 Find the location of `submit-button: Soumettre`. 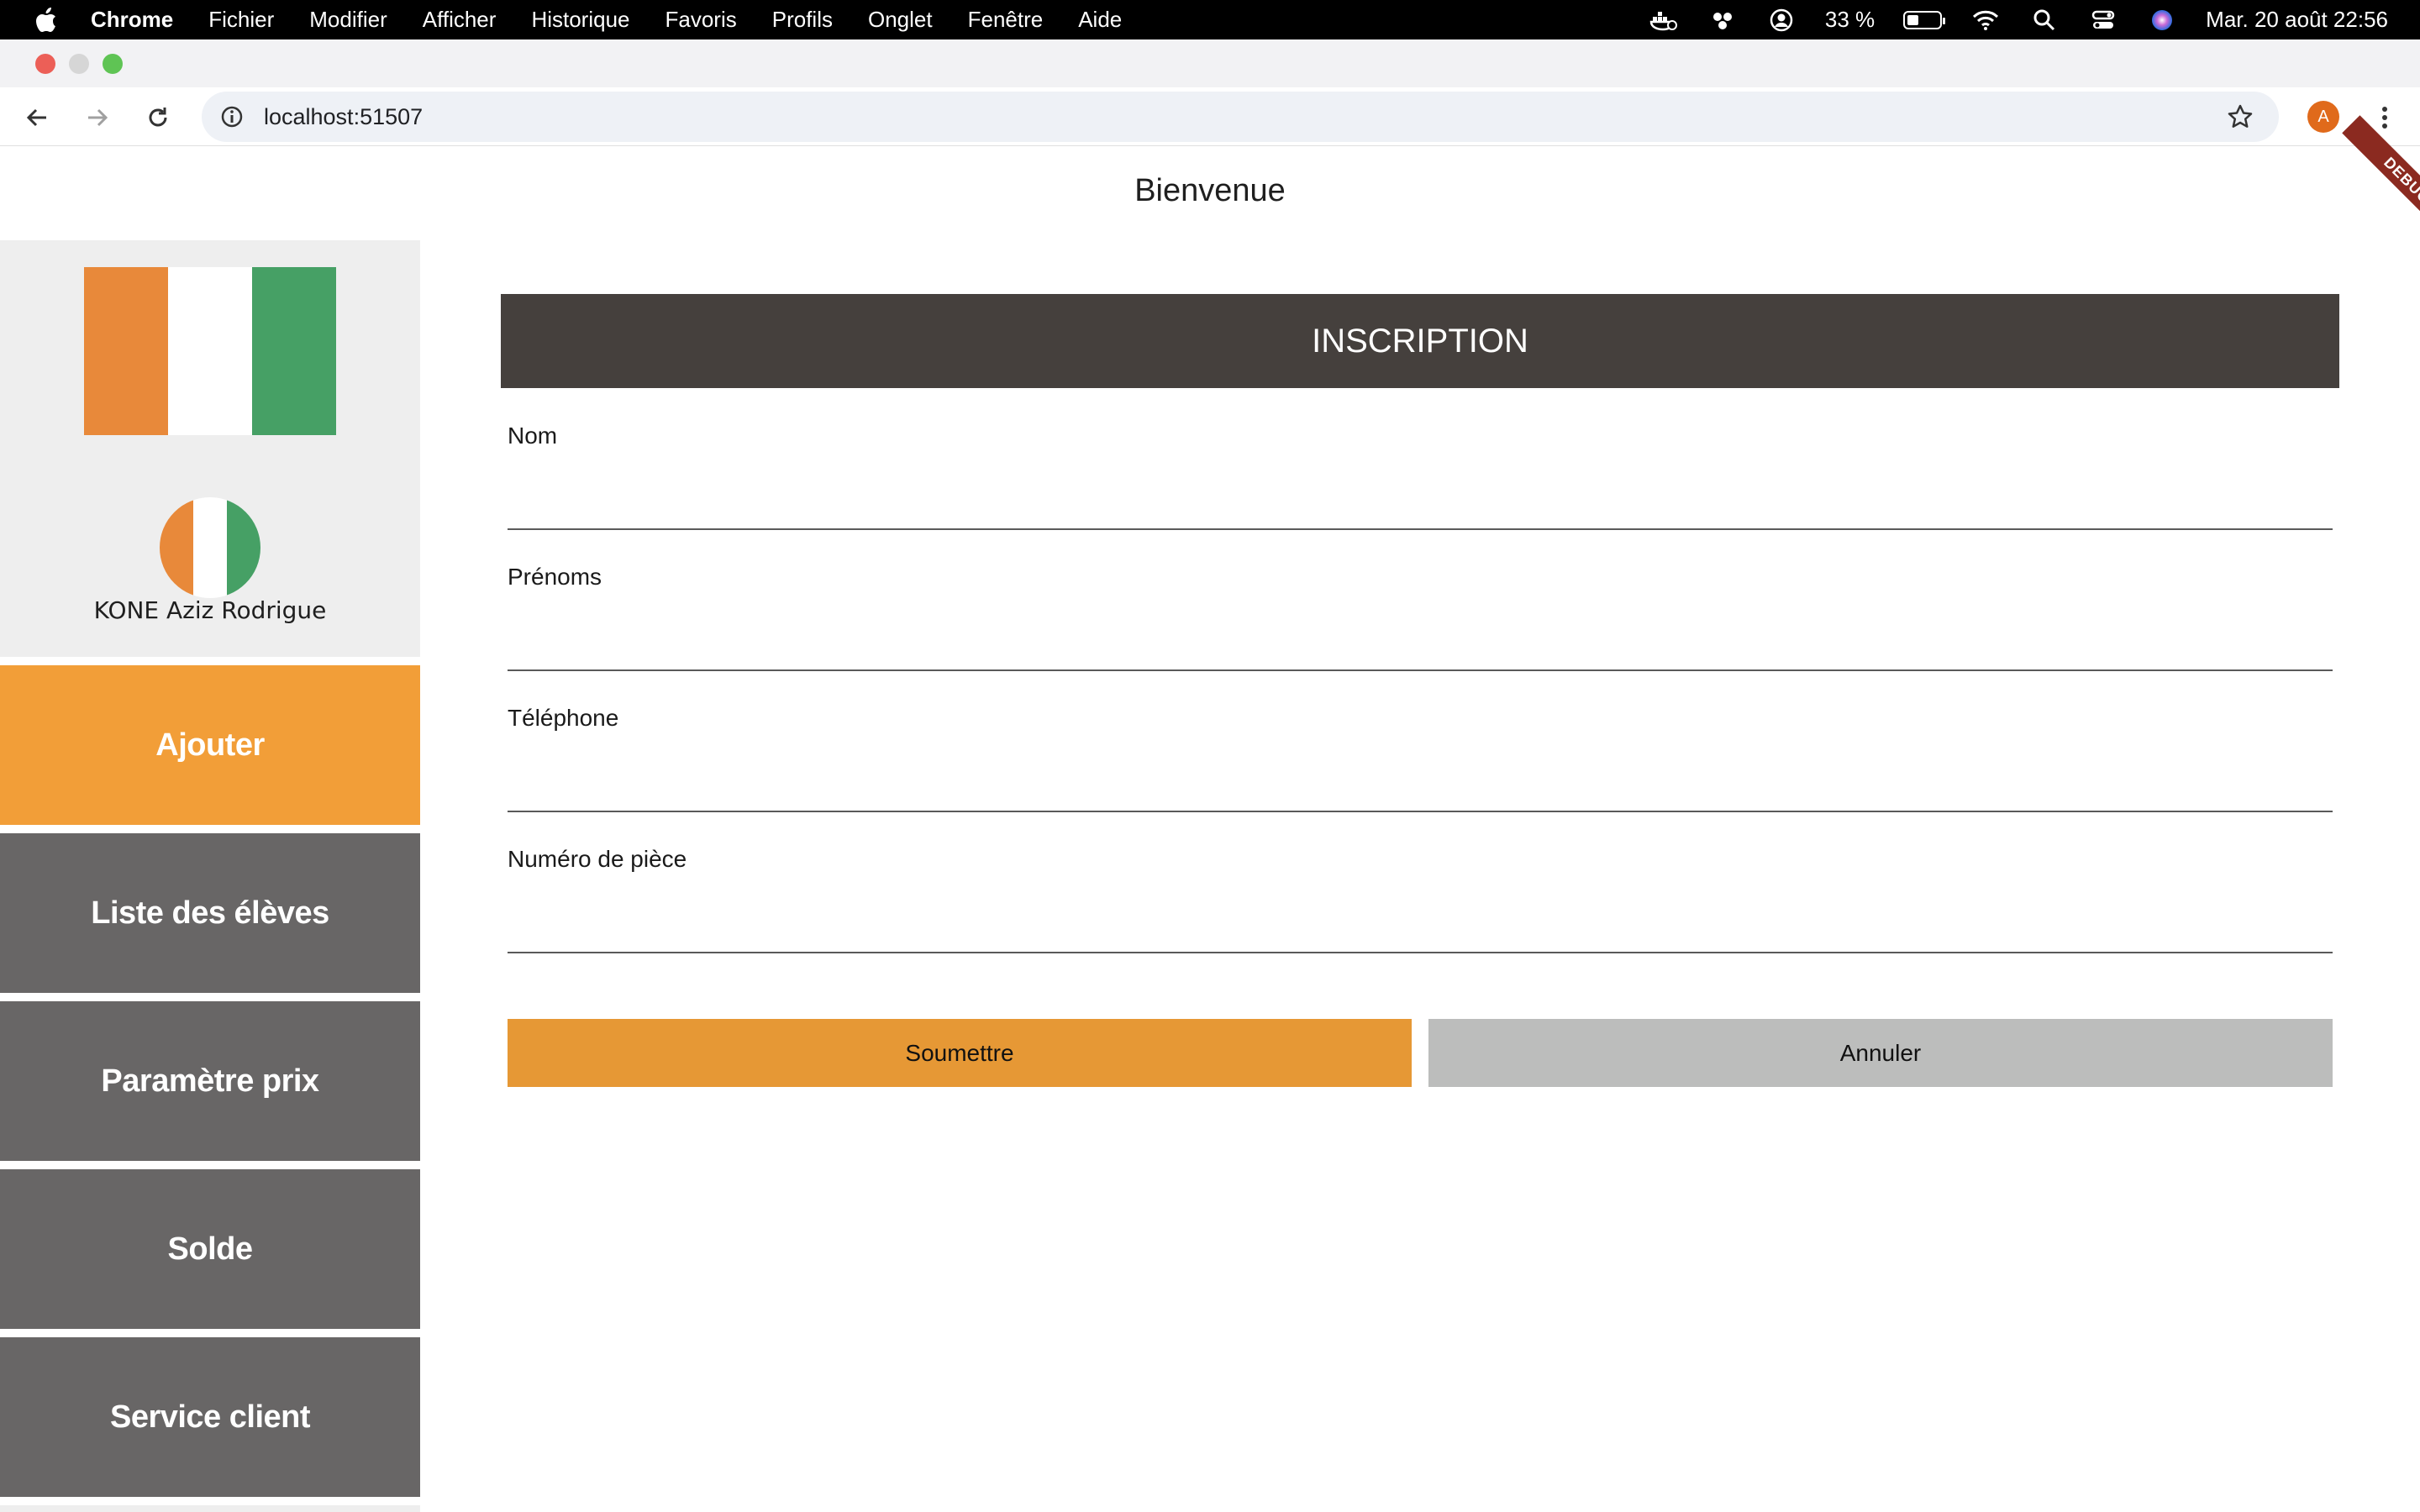

submit-button: Soumettre is located at coordinates (960, 1053).